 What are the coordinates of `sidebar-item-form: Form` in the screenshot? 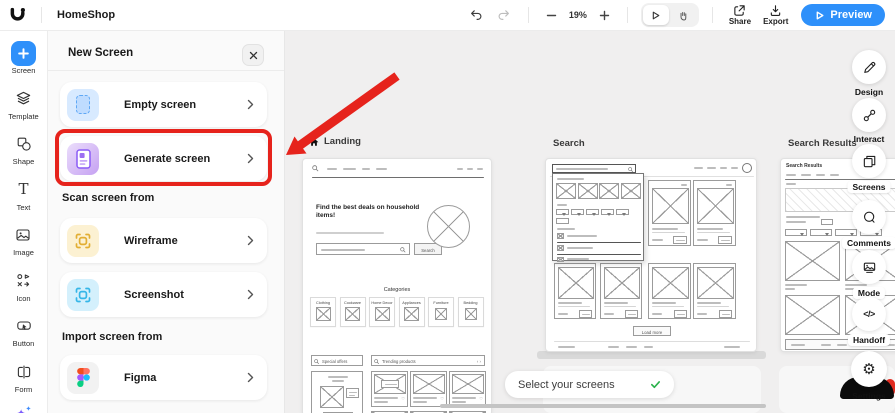 It's located at (23, 377).